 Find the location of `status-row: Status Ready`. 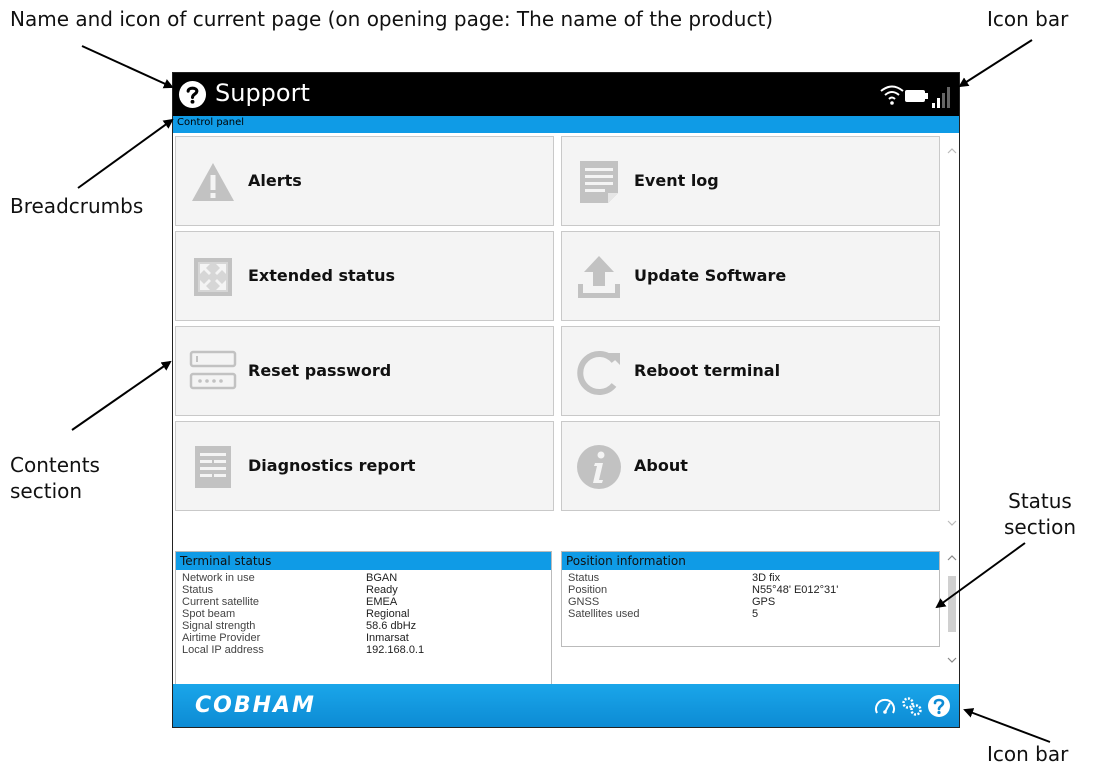

status-row: Status Ready is located at coordinates (363, 590).